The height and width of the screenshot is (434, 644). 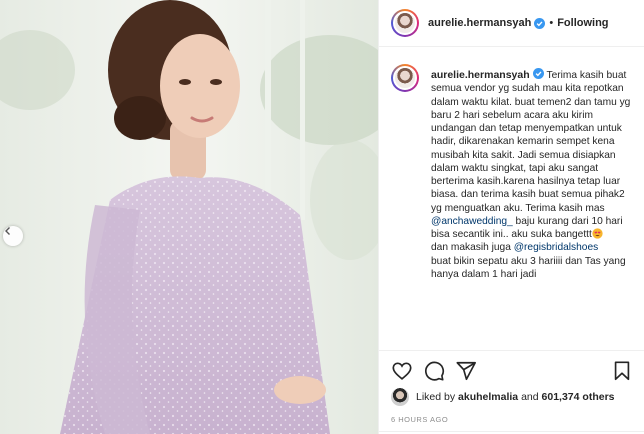 What do you see at coordinates (405, 23) in the screenshot?
I see `author-avatar` at bounding box center [405, 23].